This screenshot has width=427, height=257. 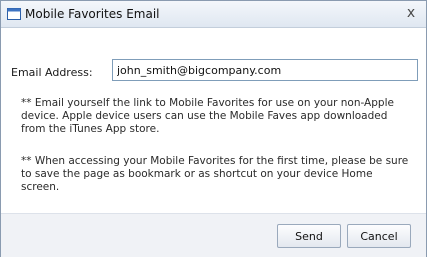 I want to click on dialog-title: Mobile Favorites Email, so click(x=92, y=14).